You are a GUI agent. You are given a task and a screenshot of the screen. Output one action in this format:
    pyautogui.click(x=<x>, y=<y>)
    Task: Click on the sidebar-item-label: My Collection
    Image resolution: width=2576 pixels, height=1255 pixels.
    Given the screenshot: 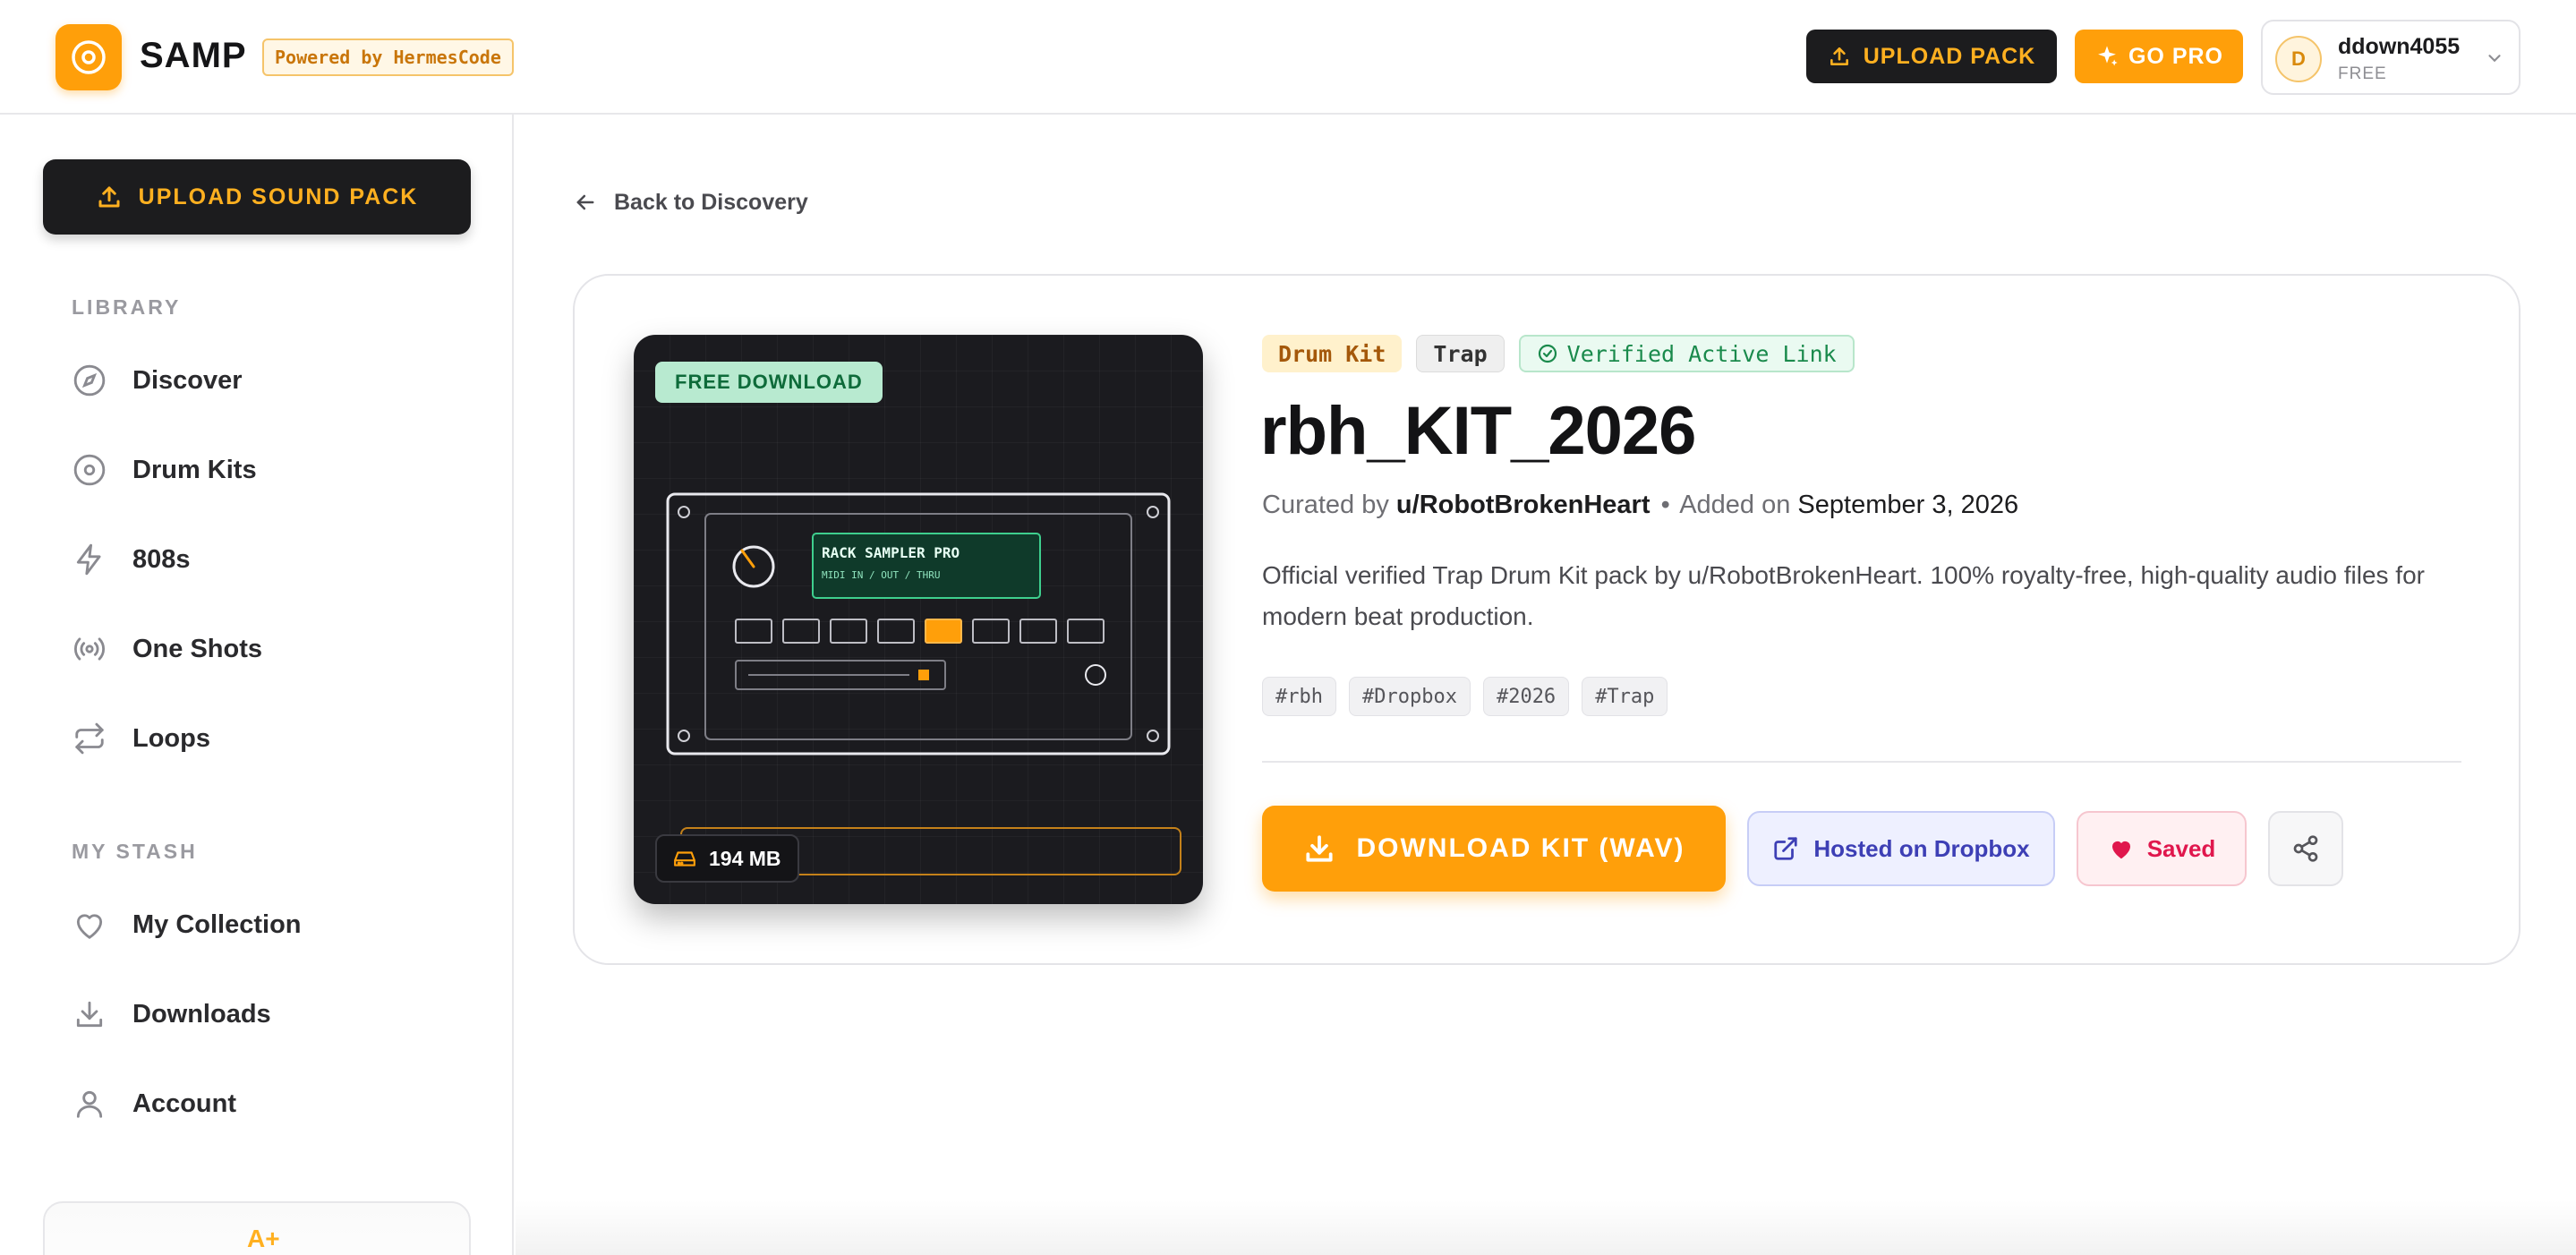 What is the action you would take?
    pyautogui.click(x=217, y=924)
    